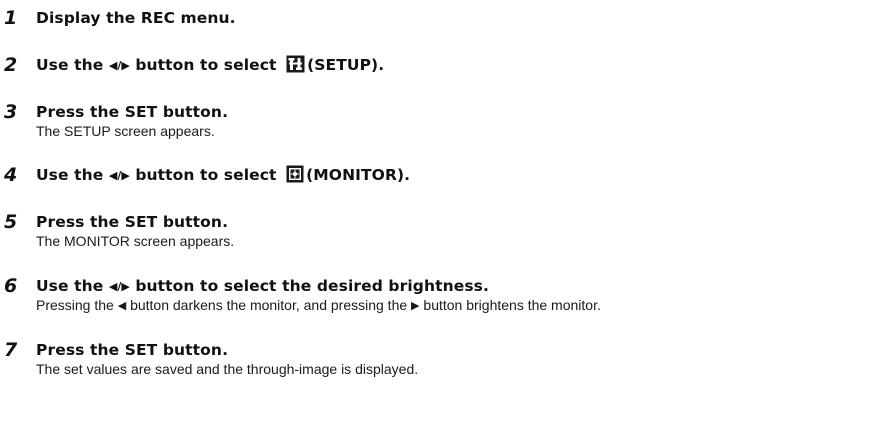 This screenshot has width=876, height=435. Describe the element at coordinates (135, 241) in the screenshot. I see `step-description: The MONITOR screen appears.` at that location.